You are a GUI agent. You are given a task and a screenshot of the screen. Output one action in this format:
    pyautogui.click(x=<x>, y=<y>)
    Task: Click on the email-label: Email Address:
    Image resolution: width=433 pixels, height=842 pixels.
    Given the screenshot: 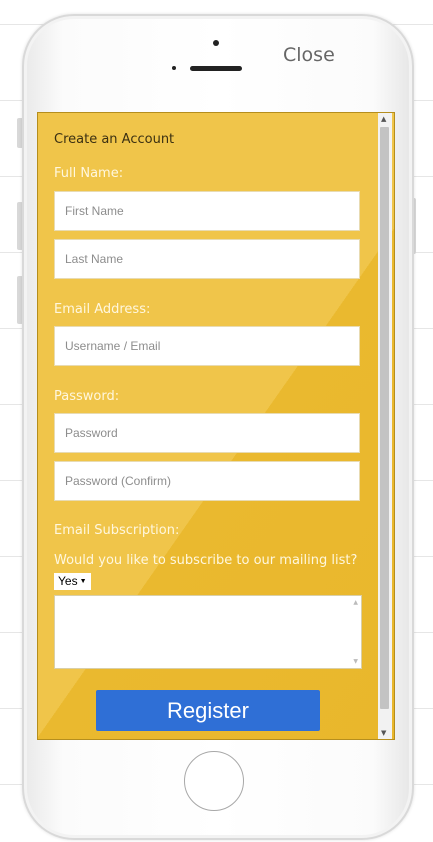 What is the action you would take?
    pyautogui.click(x=102, y=309)
    